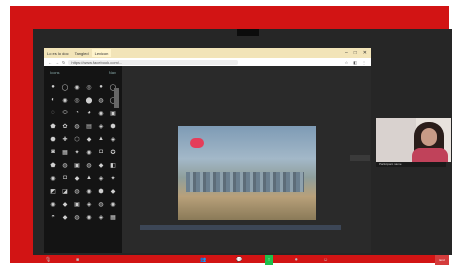  Describe the element at coordinates (77, 139) in the screenshot. I see `panel-icon: ⬡` at that location.